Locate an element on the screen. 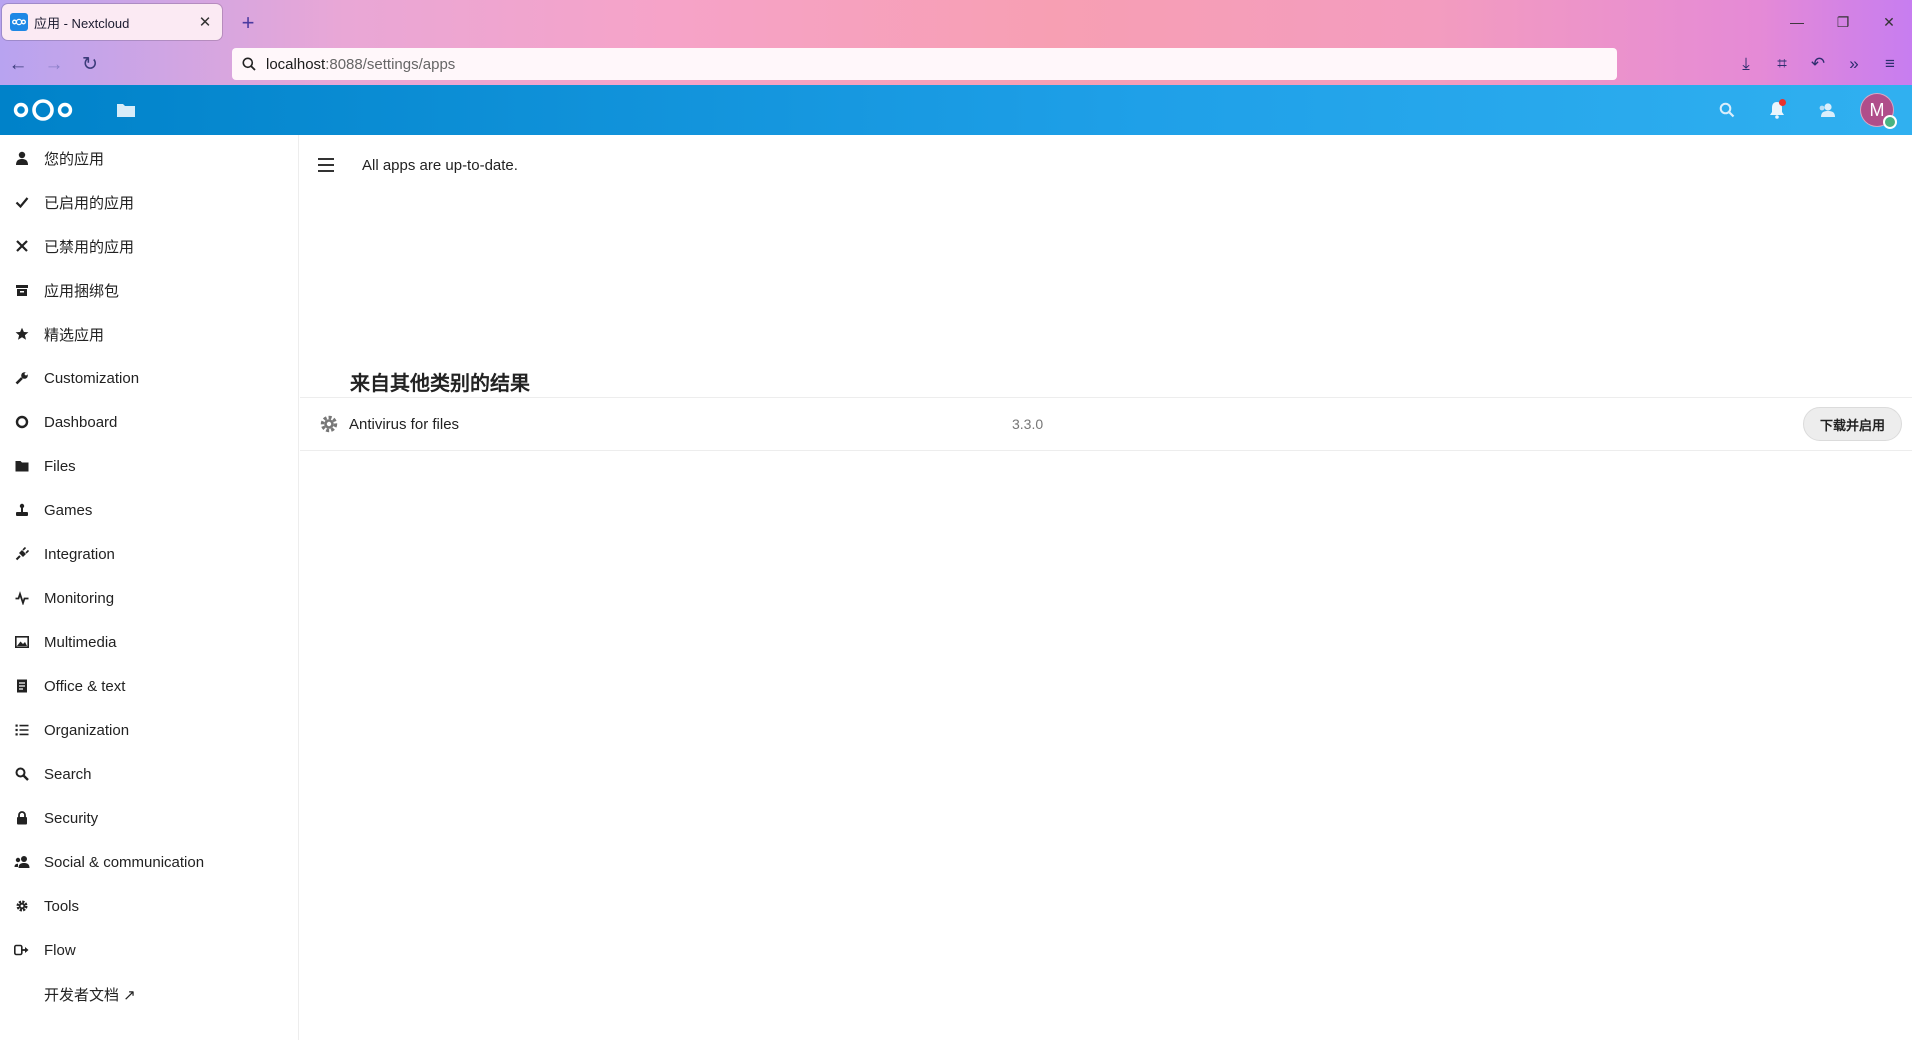 The height and width of the screenshot is (1040, 1912). tab-strip: 应用 - Nextcloud ✕ + — ❐ ✕ is located at coordinates (956, 22).